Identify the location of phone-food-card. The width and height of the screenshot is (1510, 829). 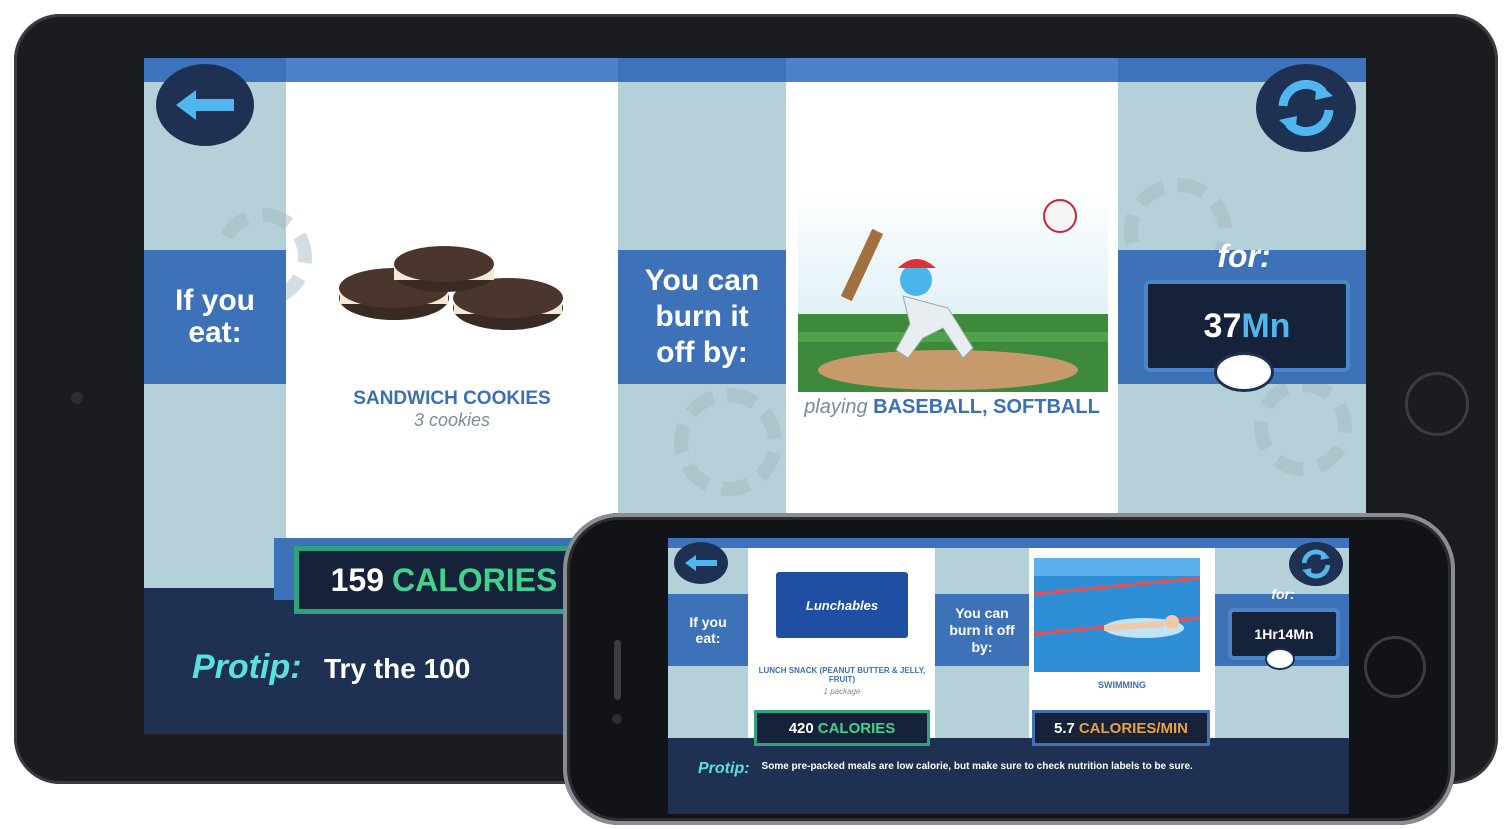
(841, 638).